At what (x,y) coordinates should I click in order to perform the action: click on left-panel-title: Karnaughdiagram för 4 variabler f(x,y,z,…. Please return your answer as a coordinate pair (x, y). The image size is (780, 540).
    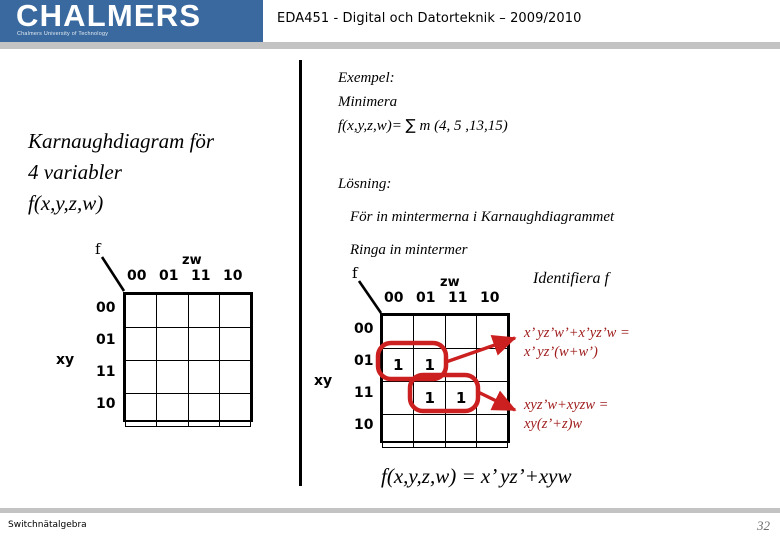
    Looking at the image, I should click on (158, 172).